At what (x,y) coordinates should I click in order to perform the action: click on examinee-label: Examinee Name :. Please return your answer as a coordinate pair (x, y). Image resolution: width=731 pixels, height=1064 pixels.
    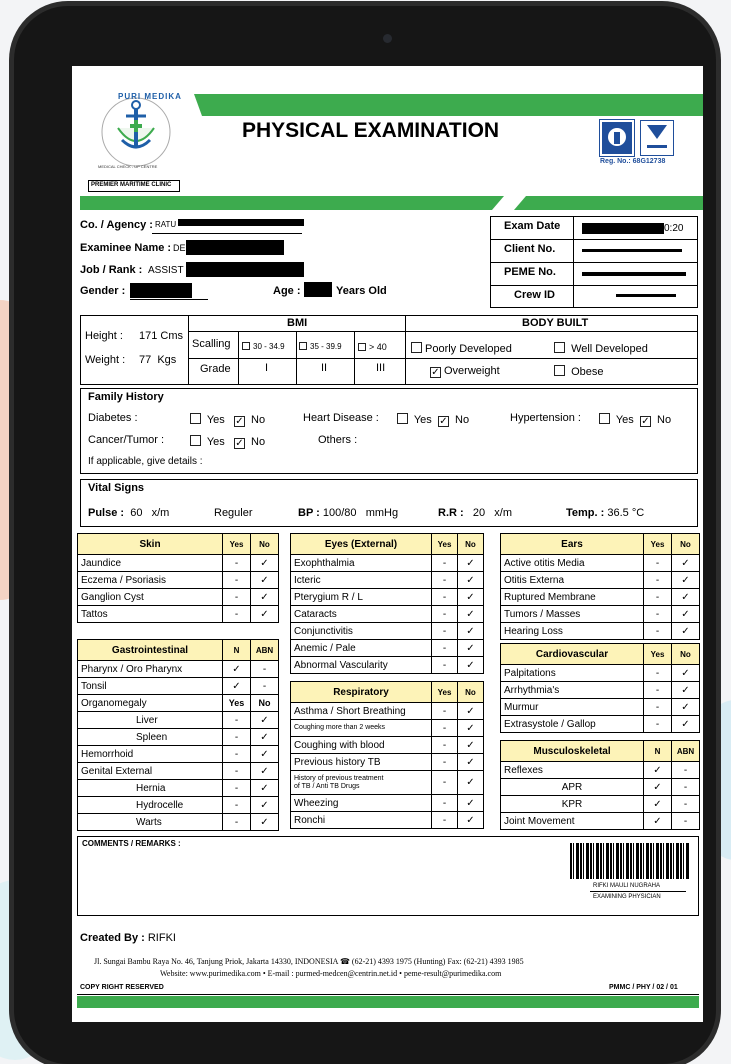
    Looking at the image, I should click on (126, 248).